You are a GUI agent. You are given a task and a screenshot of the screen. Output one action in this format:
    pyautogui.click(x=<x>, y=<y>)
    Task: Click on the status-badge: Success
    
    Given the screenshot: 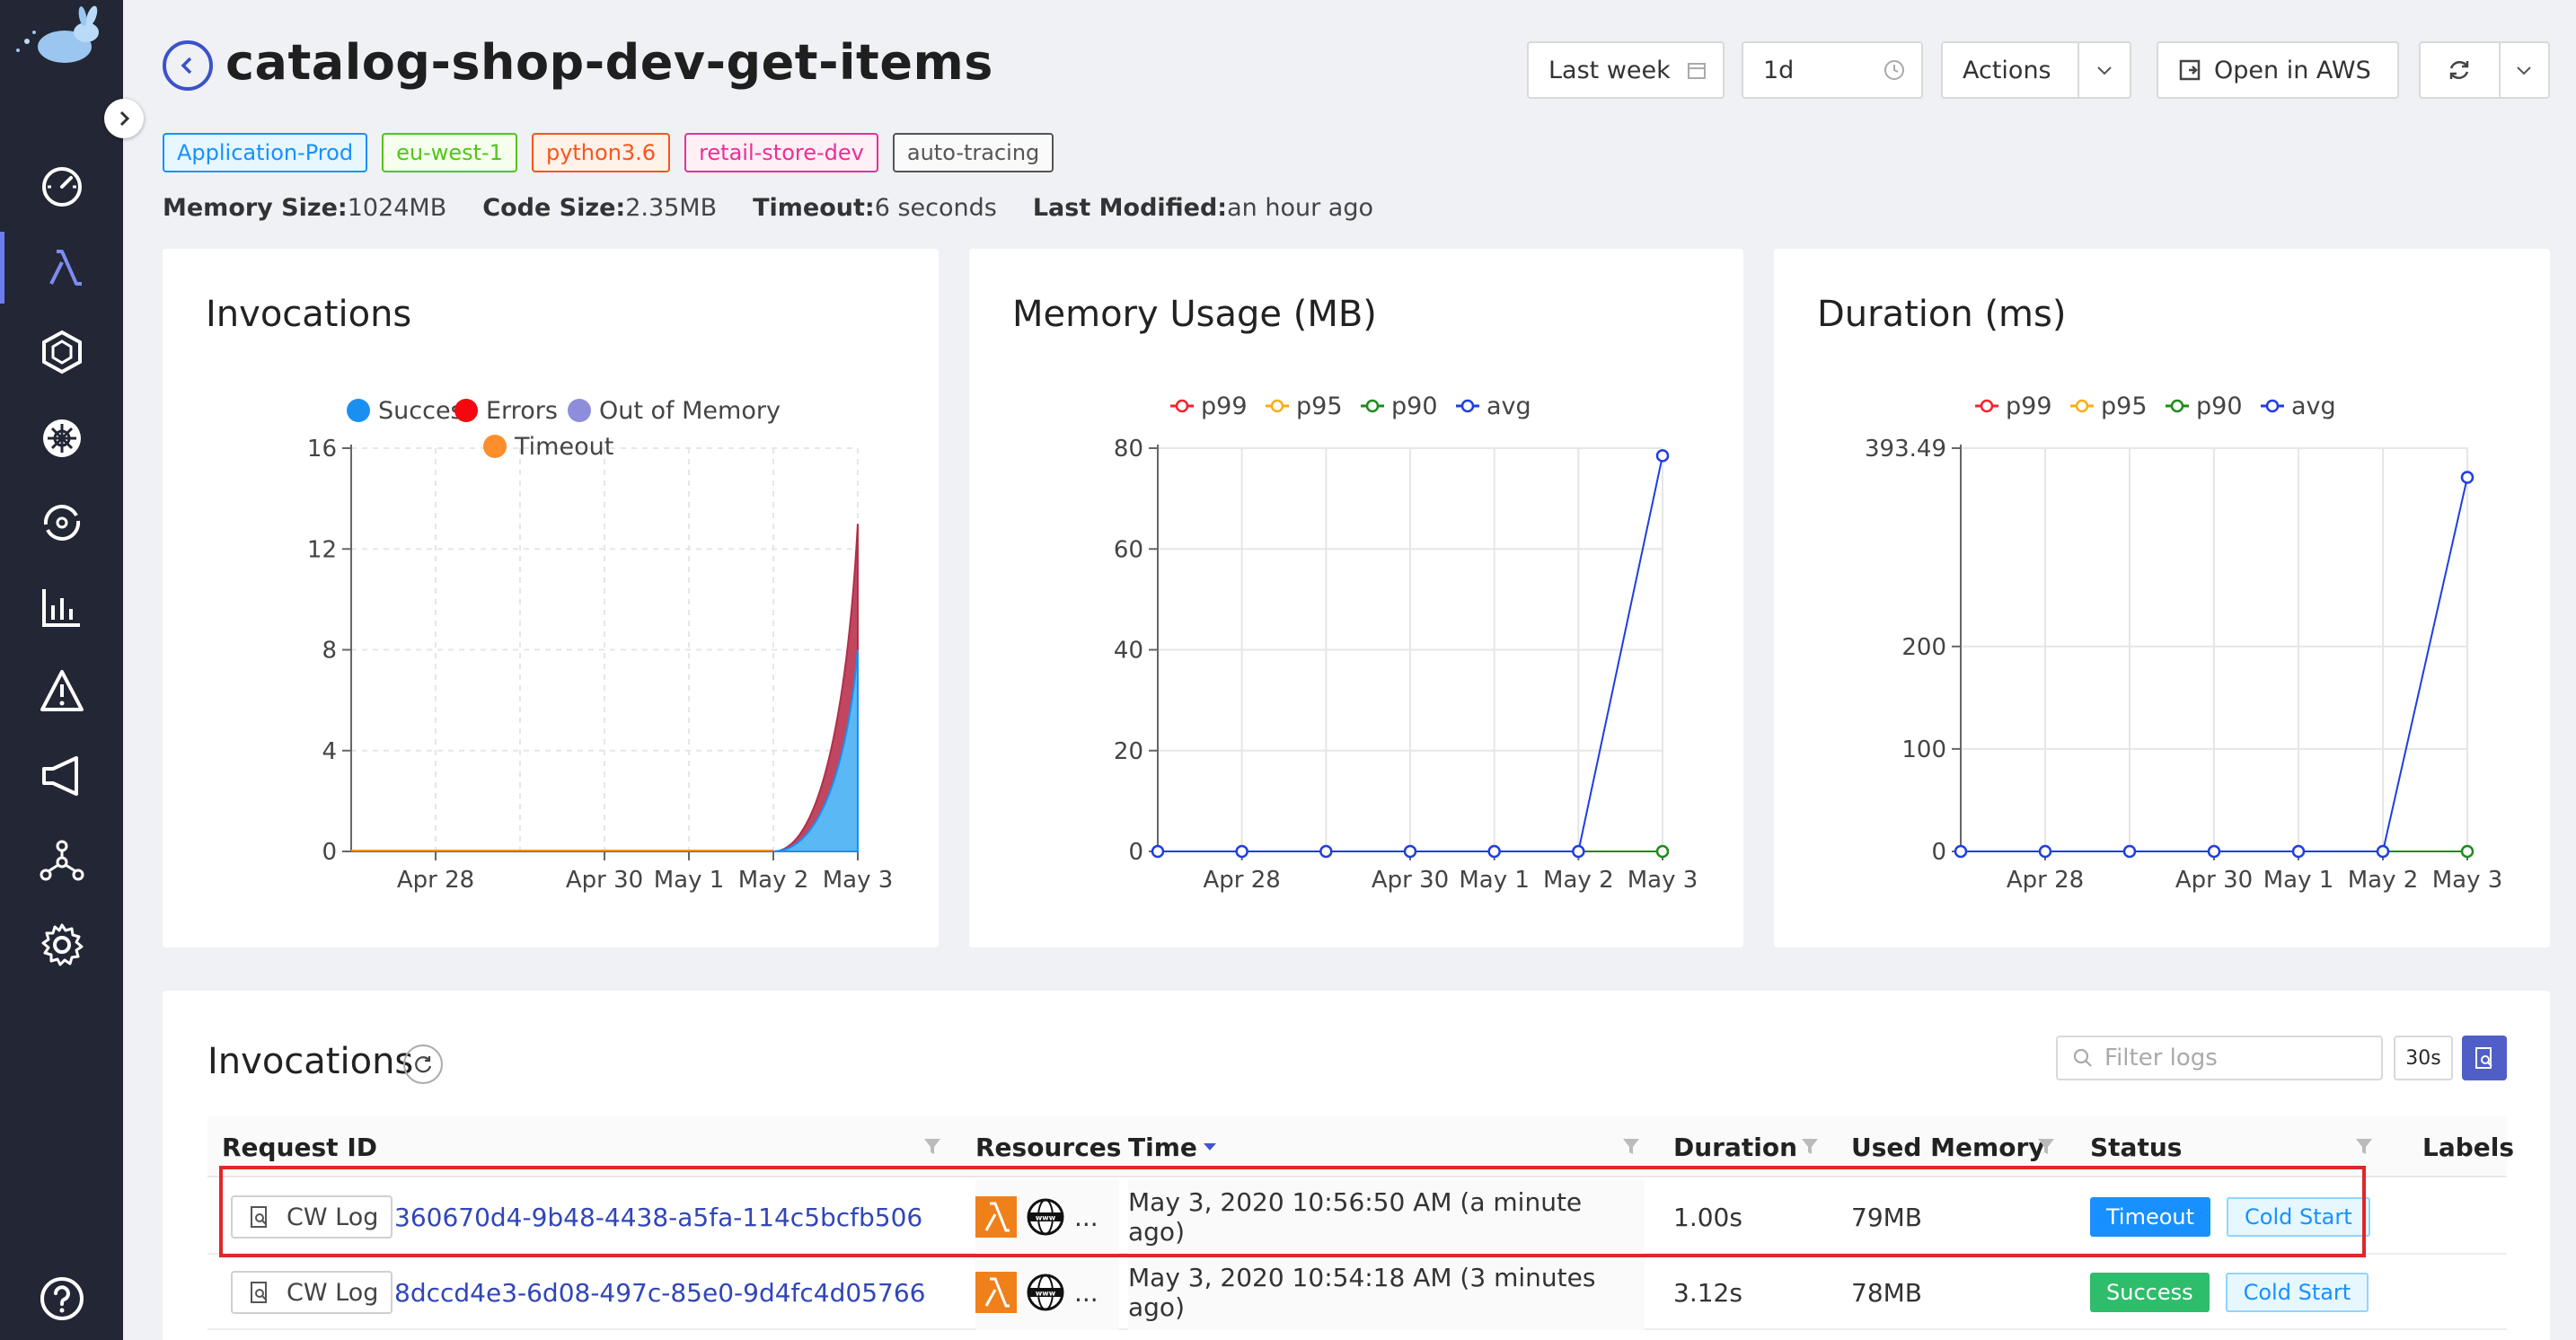 What is the action you would take?
    pyautogui.click(x=2150, y=1293)
    